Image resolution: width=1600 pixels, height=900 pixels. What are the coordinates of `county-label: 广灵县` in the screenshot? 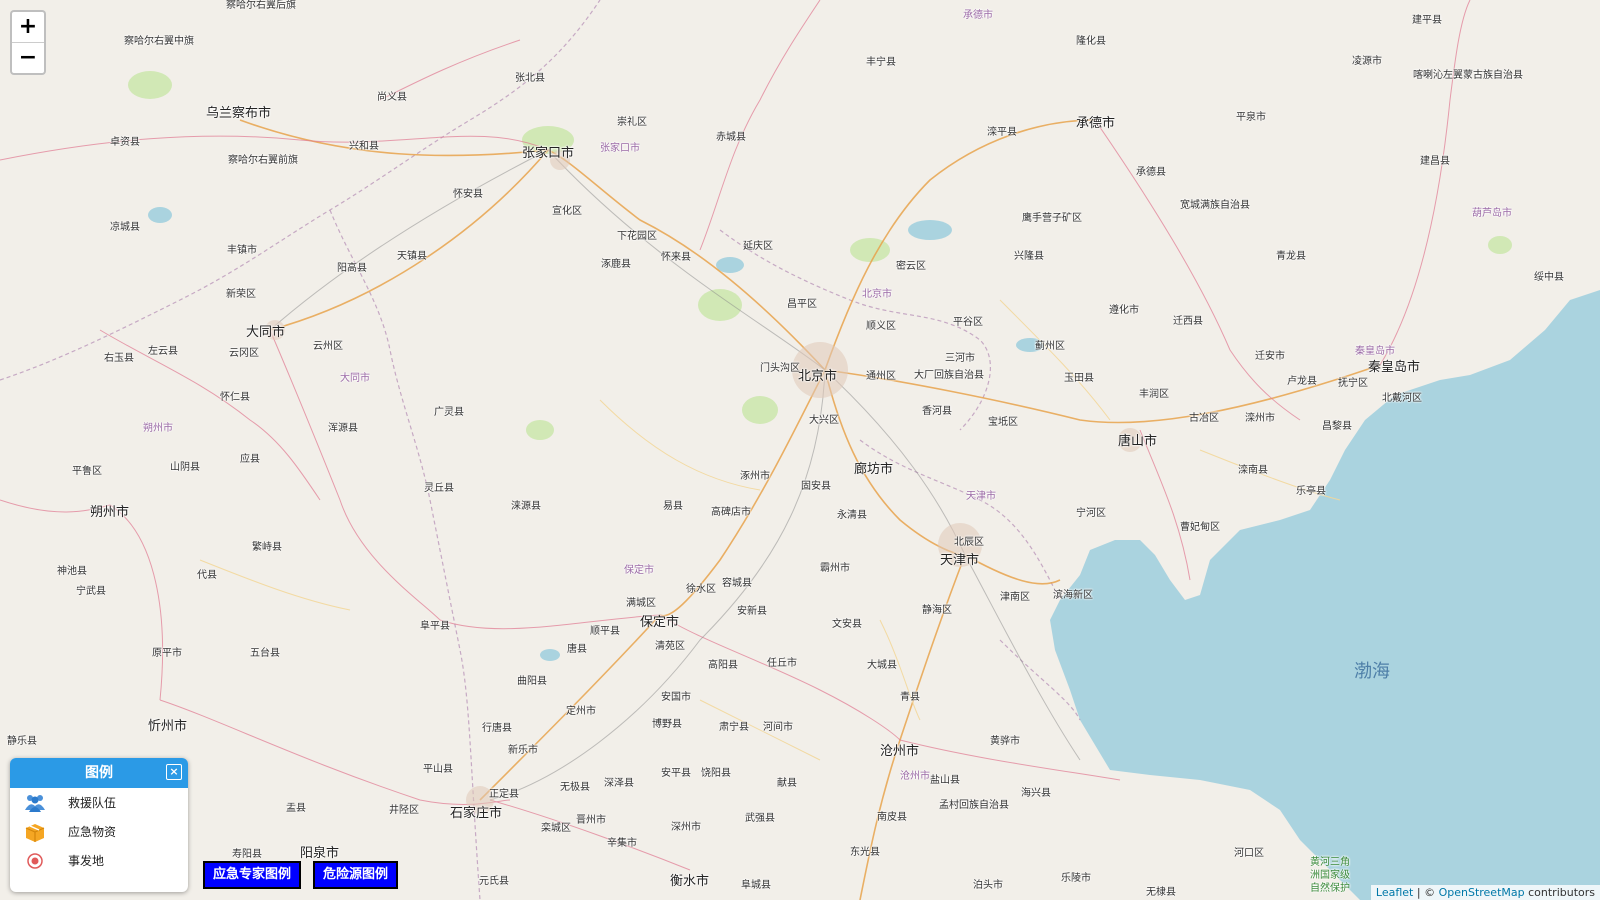 It's located at (449, 412).